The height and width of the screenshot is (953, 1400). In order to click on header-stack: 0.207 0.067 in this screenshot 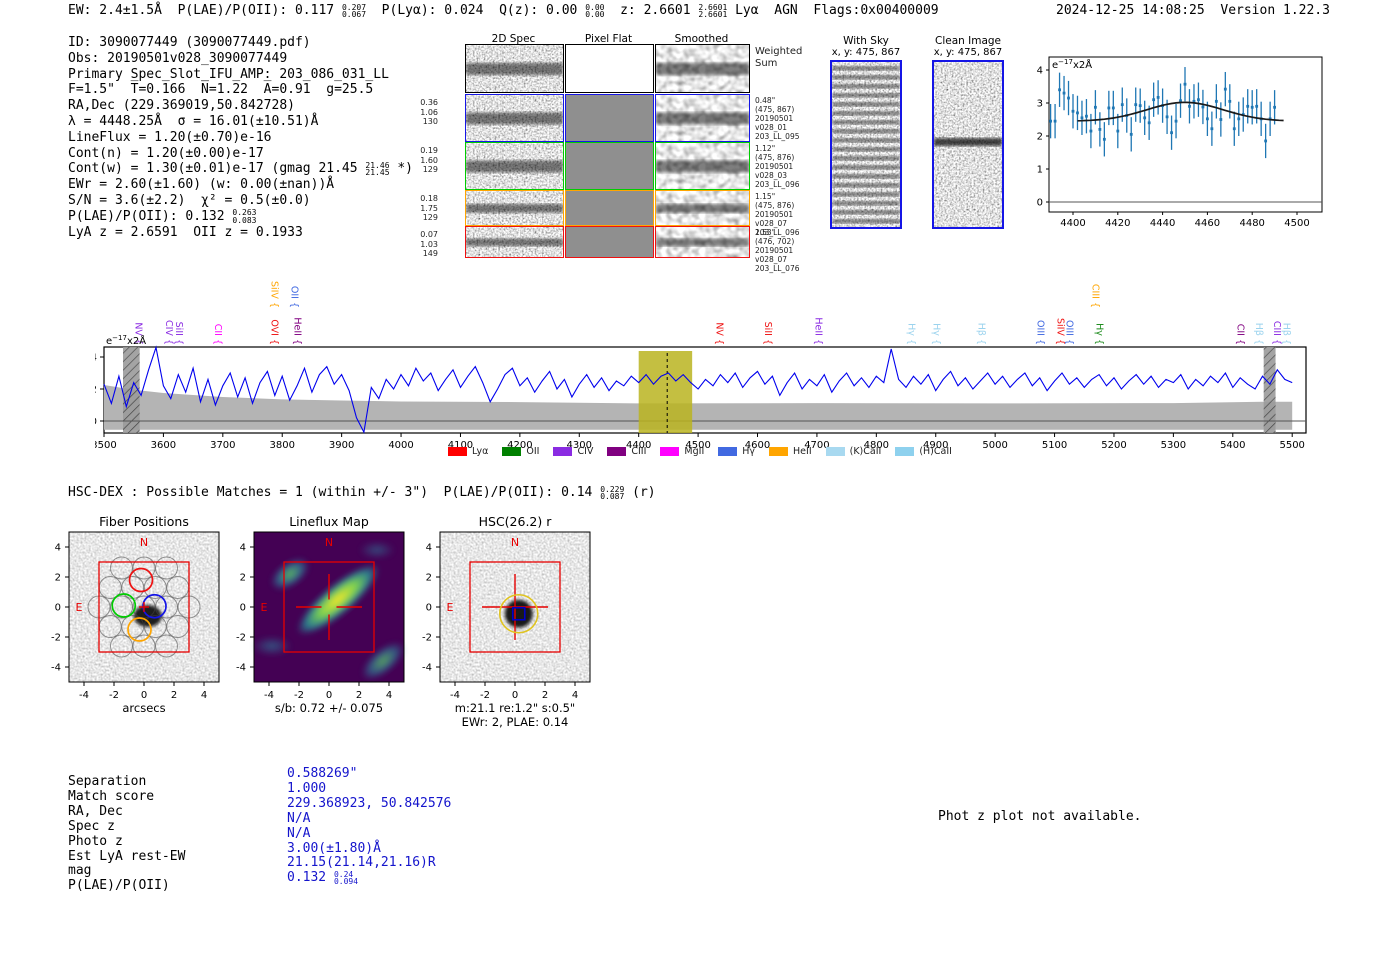, I will do `click(354, 10)`.